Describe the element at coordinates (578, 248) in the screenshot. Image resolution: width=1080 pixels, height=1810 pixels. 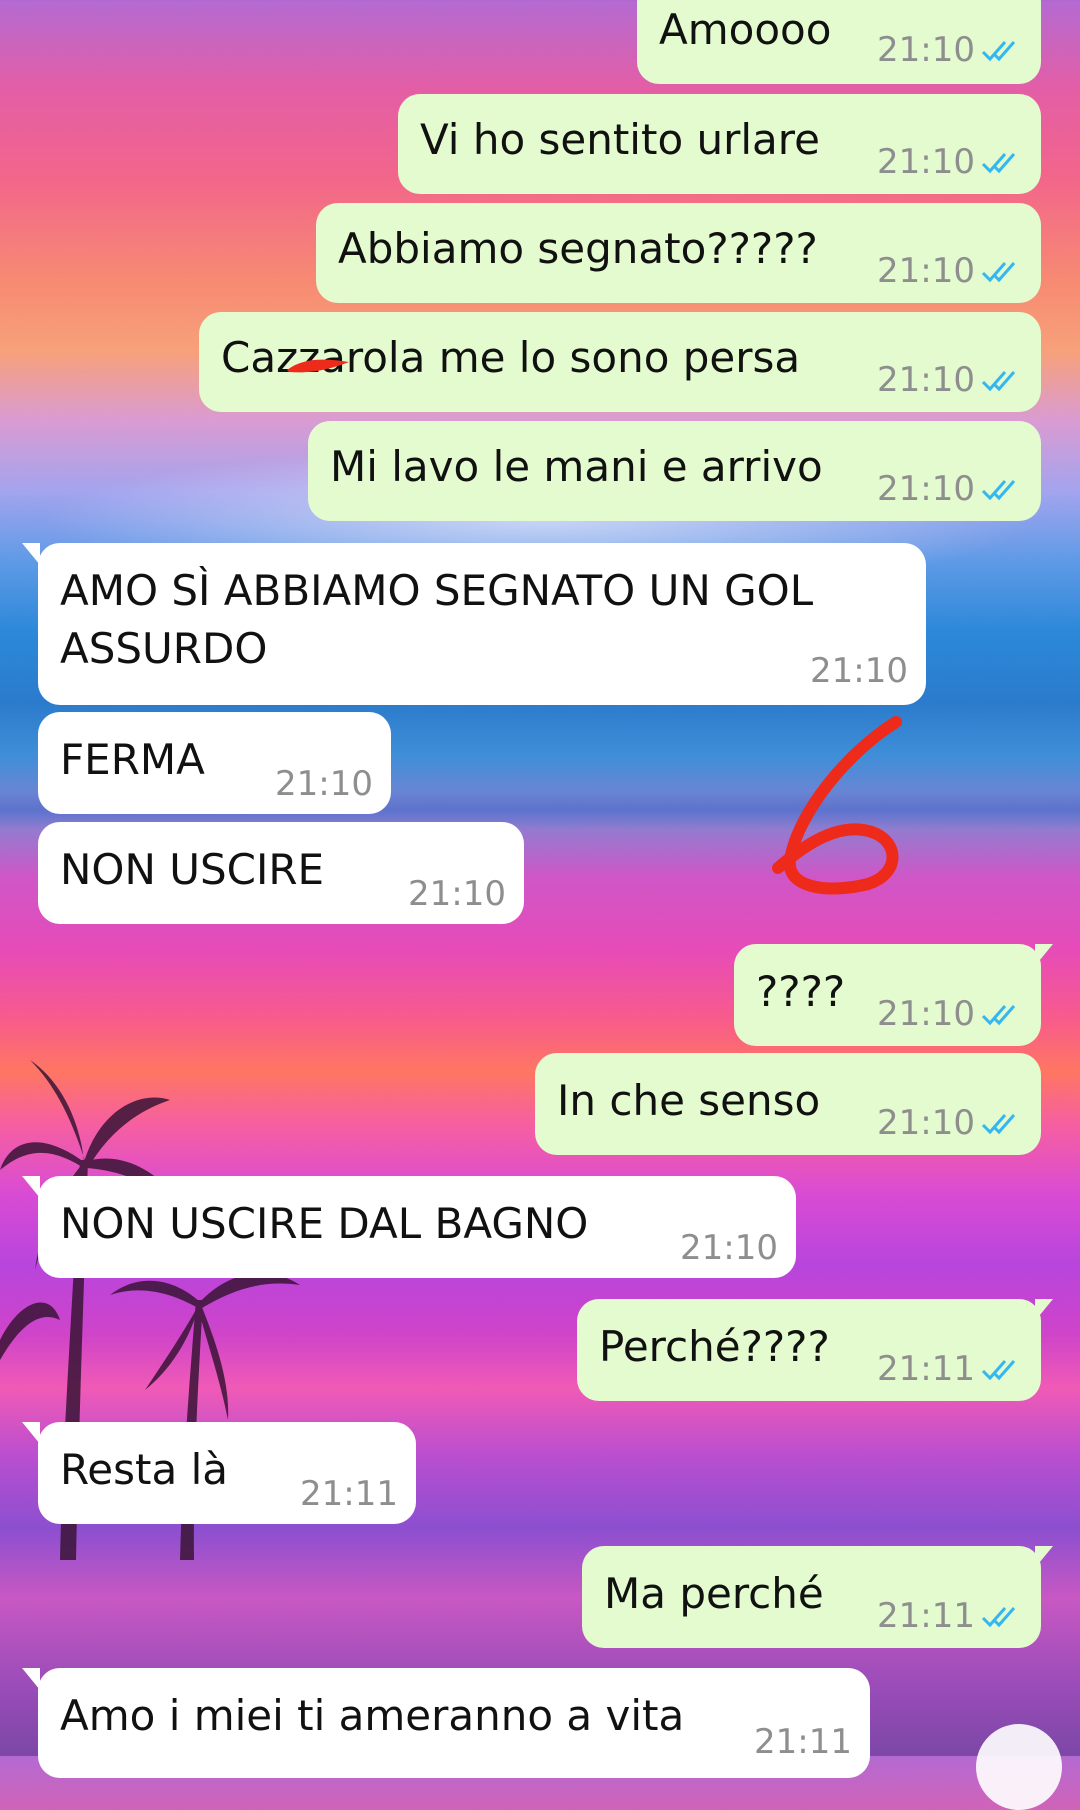
I see `message-text: Abbiamo segnato?????` at that location.